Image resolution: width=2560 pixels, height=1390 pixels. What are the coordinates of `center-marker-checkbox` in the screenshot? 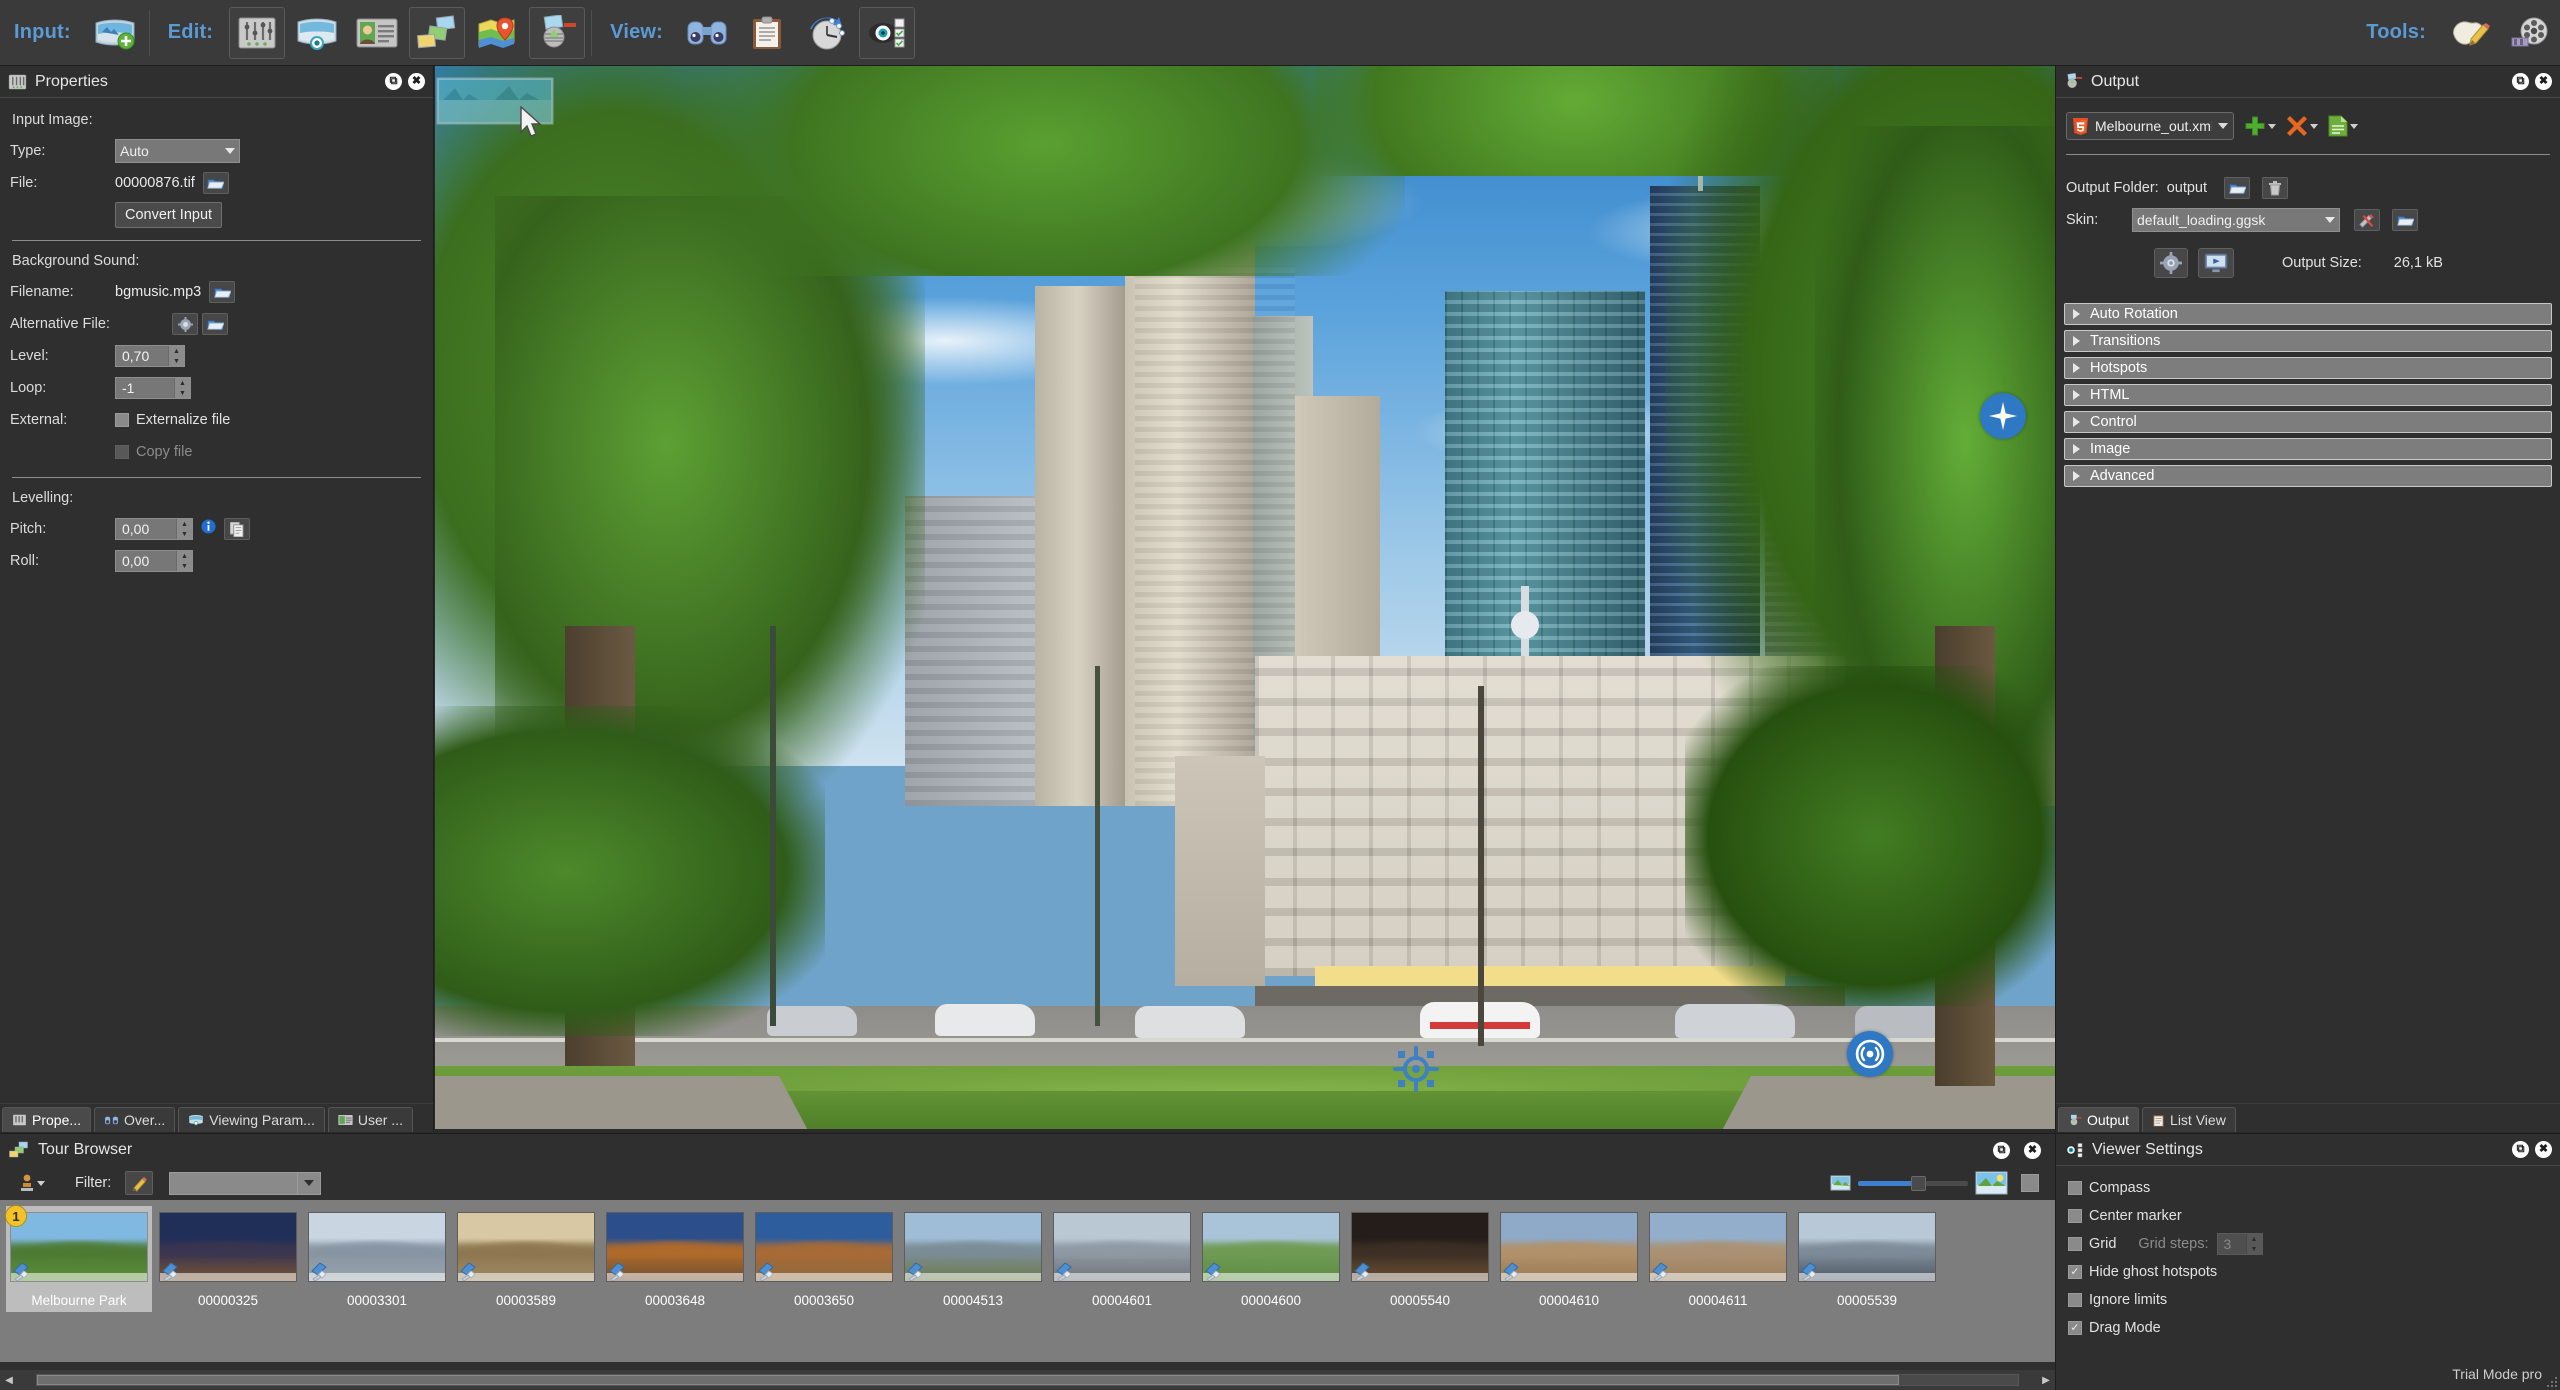 It's located at (2075, 1216).